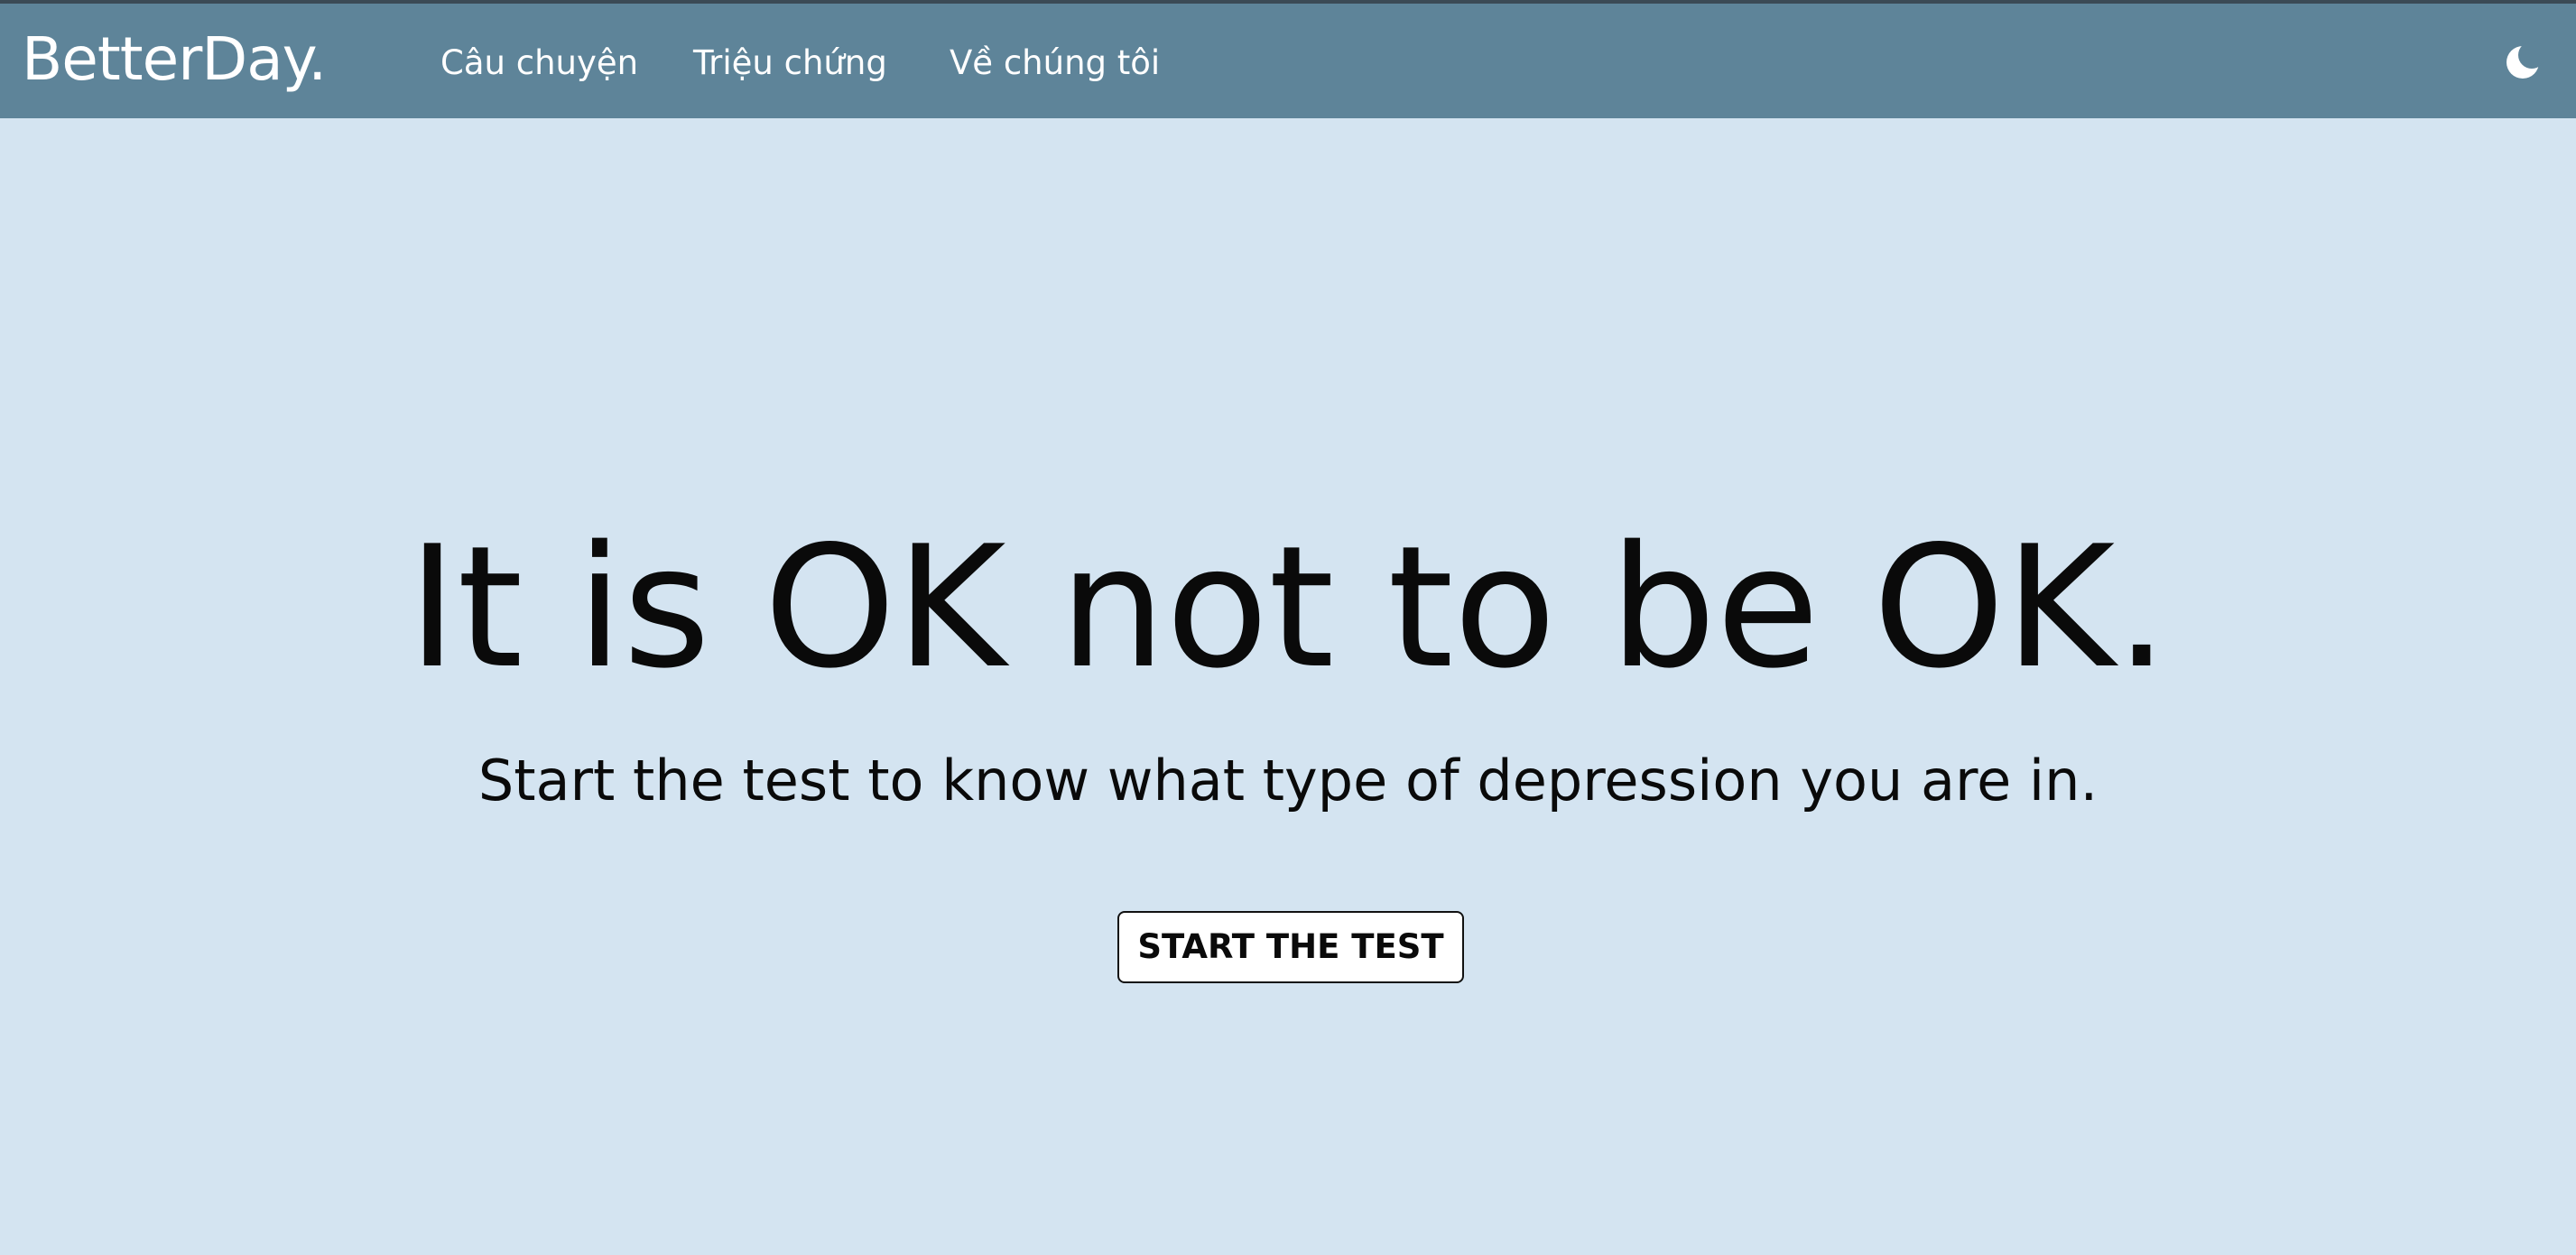 The width and height of the screenshot is (2576, 1255). I want to click on moon-icon, so click(2526, 60).